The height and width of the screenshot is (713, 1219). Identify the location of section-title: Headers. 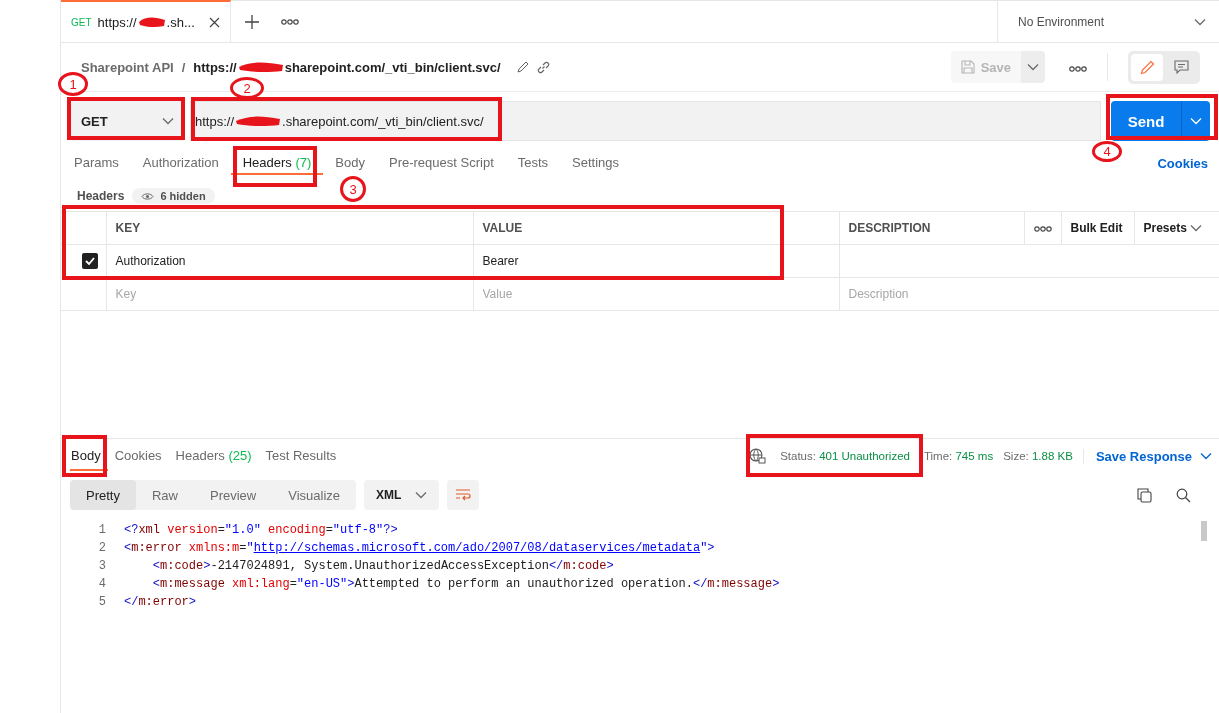
(101, 196).